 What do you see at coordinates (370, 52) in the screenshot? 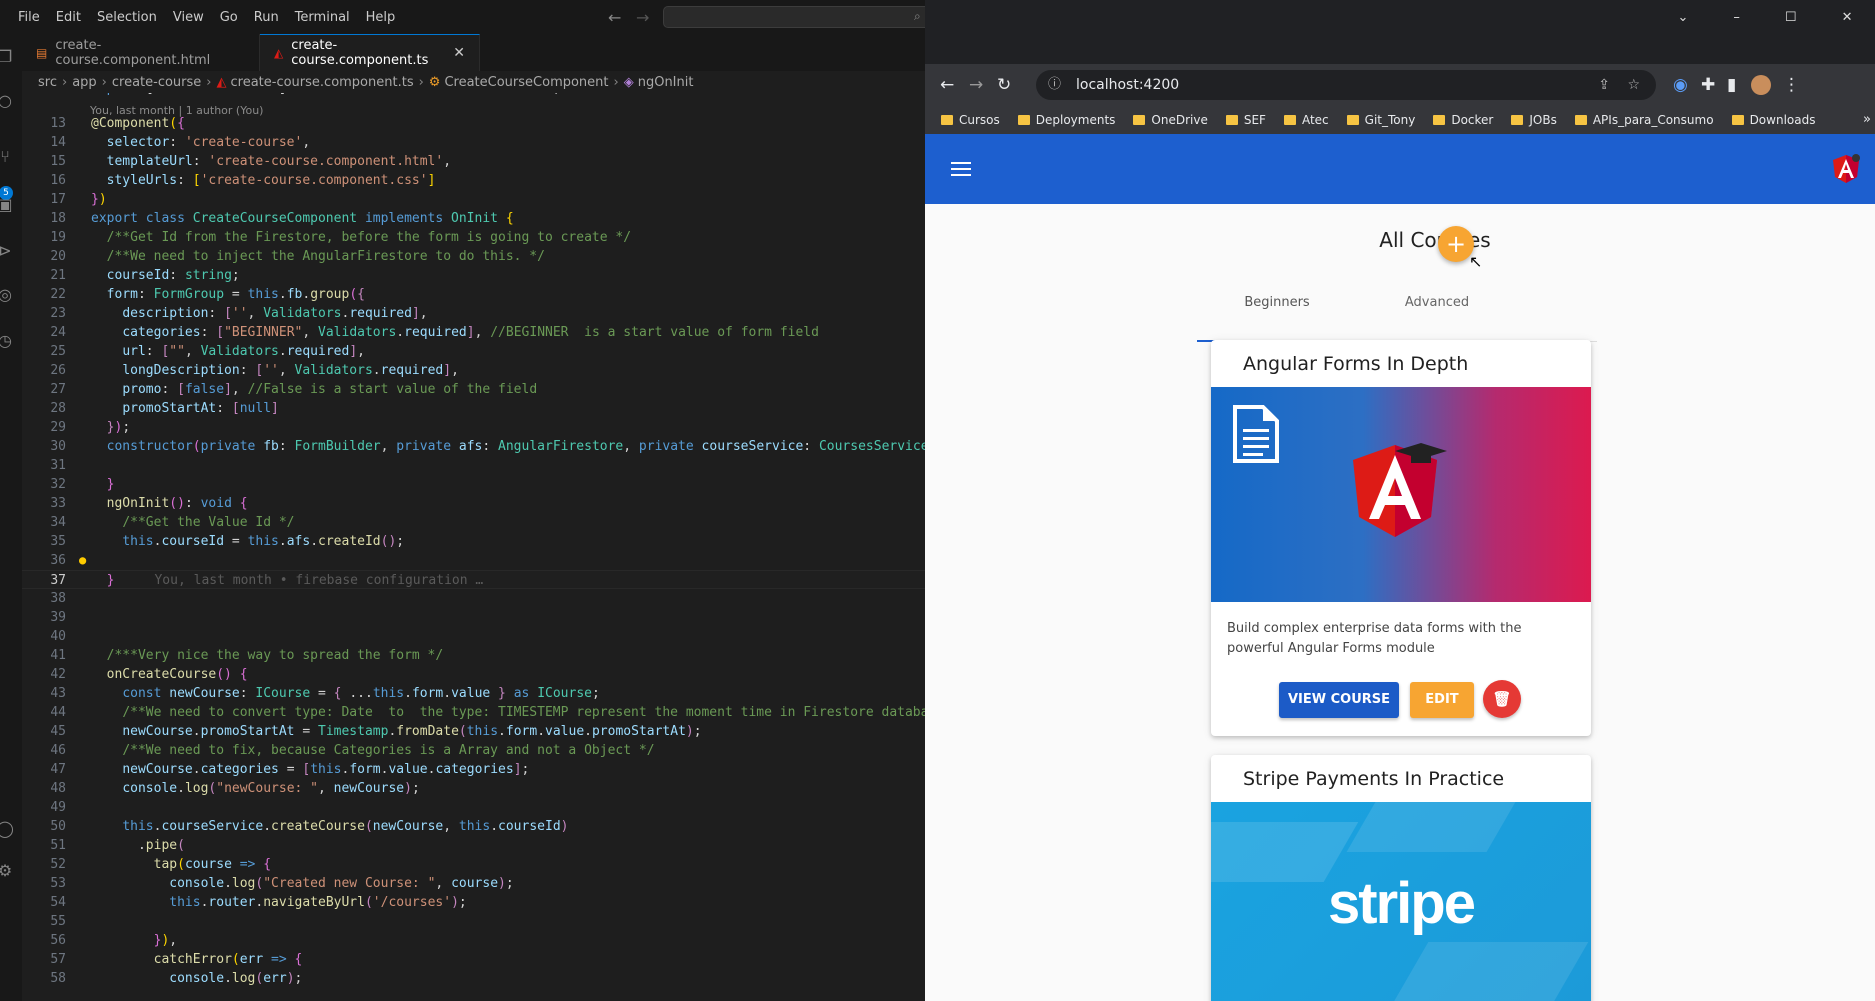
I see `tab-component-ts: ◭ create-course.component.ts ✕` at bounding box center [370, 52].